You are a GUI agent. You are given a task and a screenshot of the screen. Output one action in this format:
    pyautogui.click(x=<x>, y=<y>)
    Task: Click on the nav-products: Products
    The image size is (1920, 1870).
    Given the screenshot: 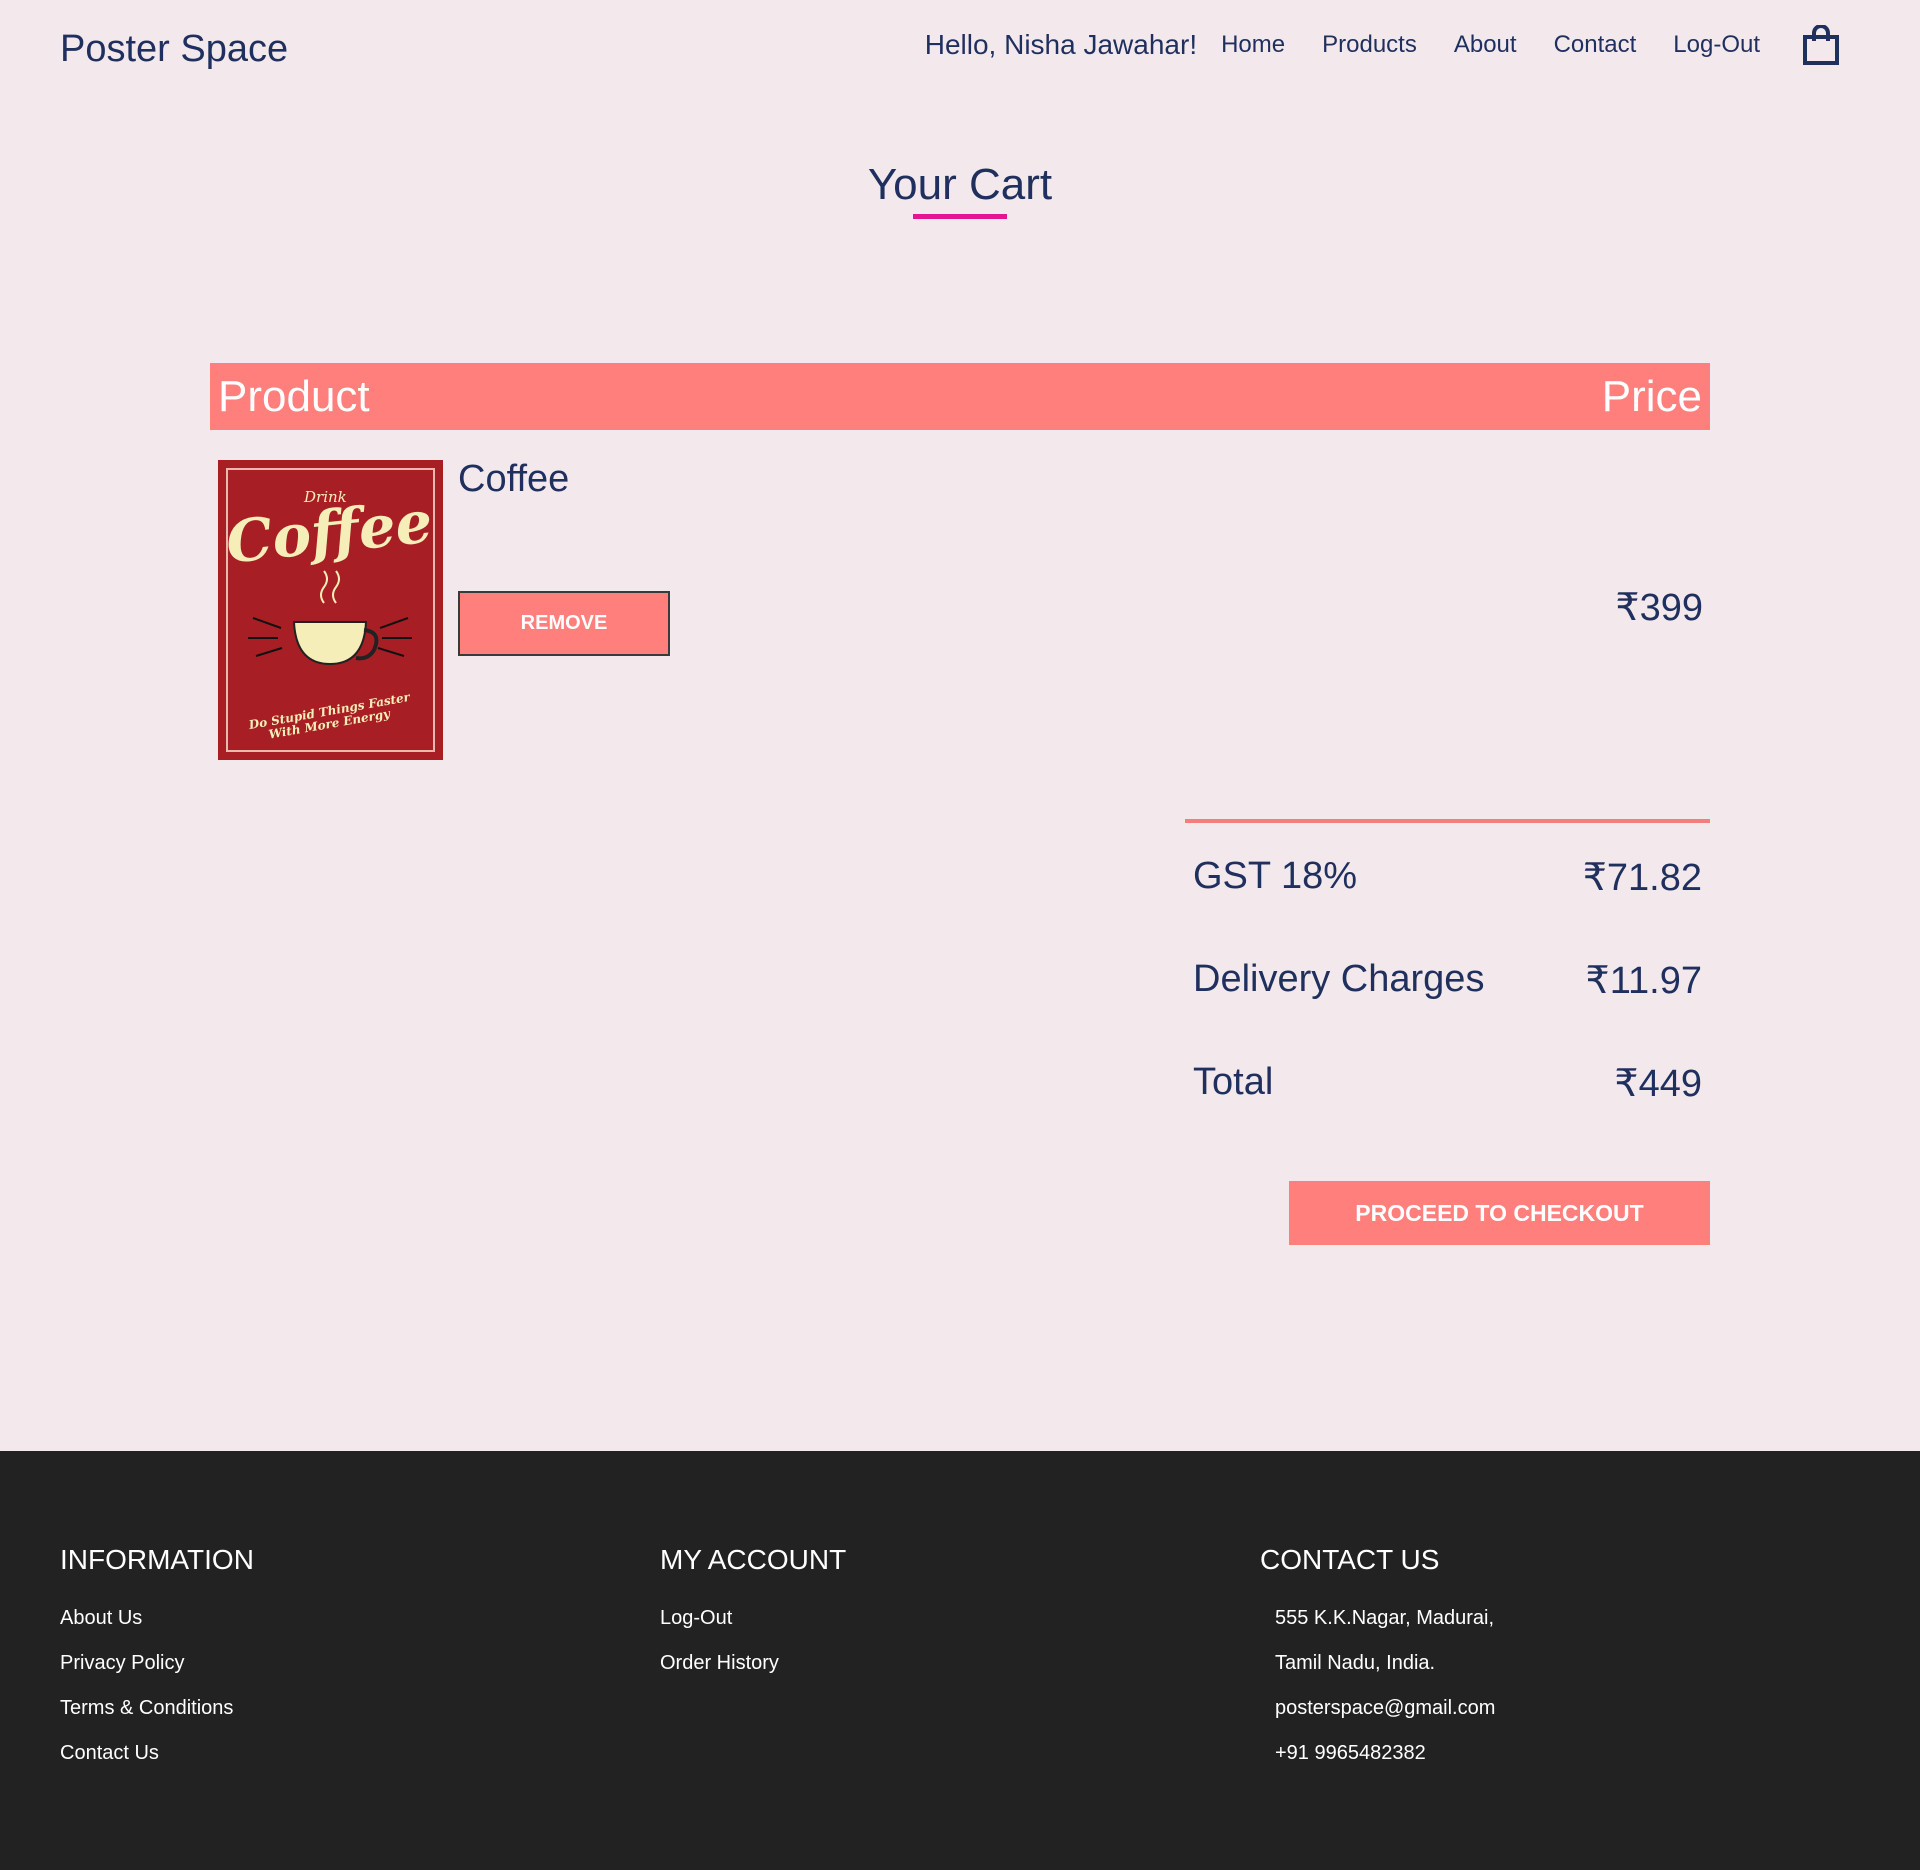 What is the action you would take?
    pyautogui.click(x=1369, y=45)
    